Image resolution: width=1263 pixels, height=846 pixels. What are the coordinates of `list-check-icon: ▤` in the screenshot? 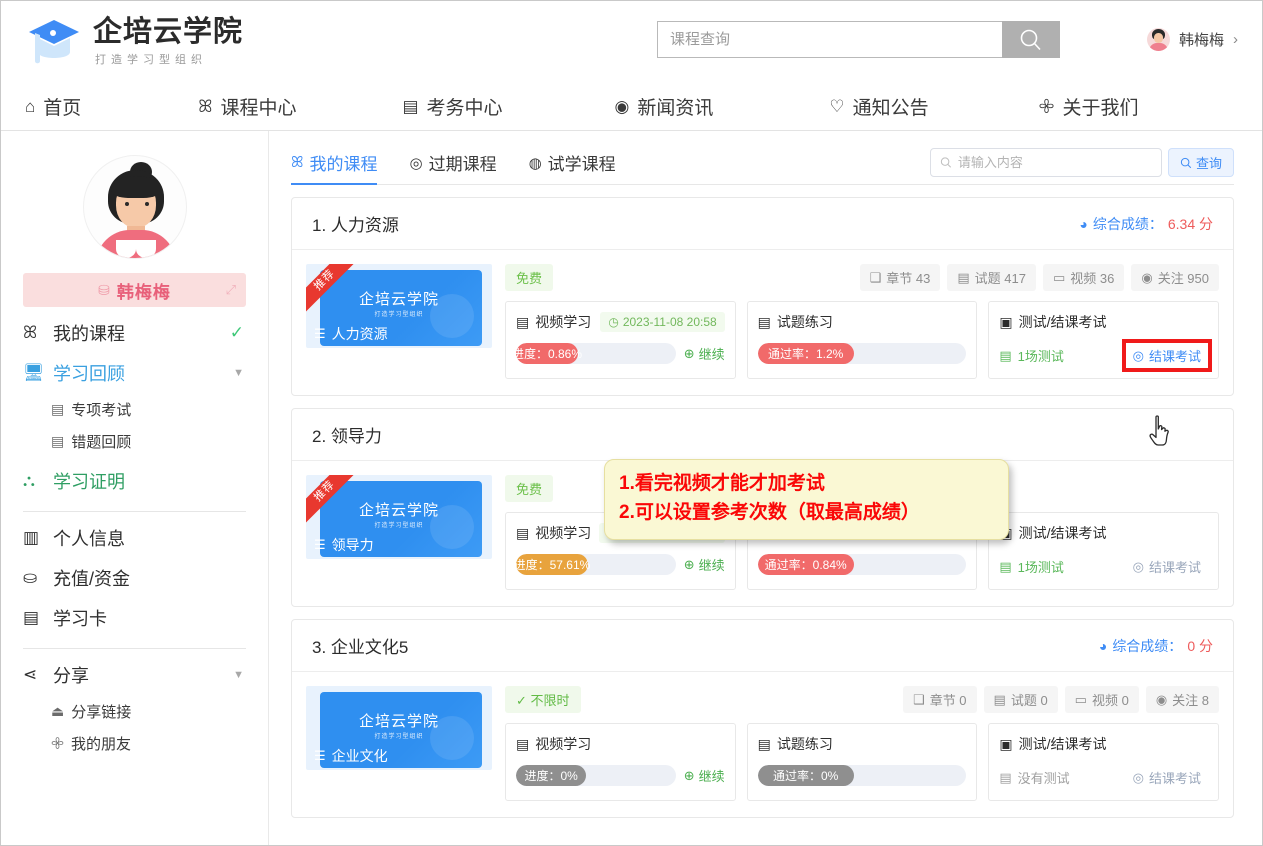 It's located at (58, 440).